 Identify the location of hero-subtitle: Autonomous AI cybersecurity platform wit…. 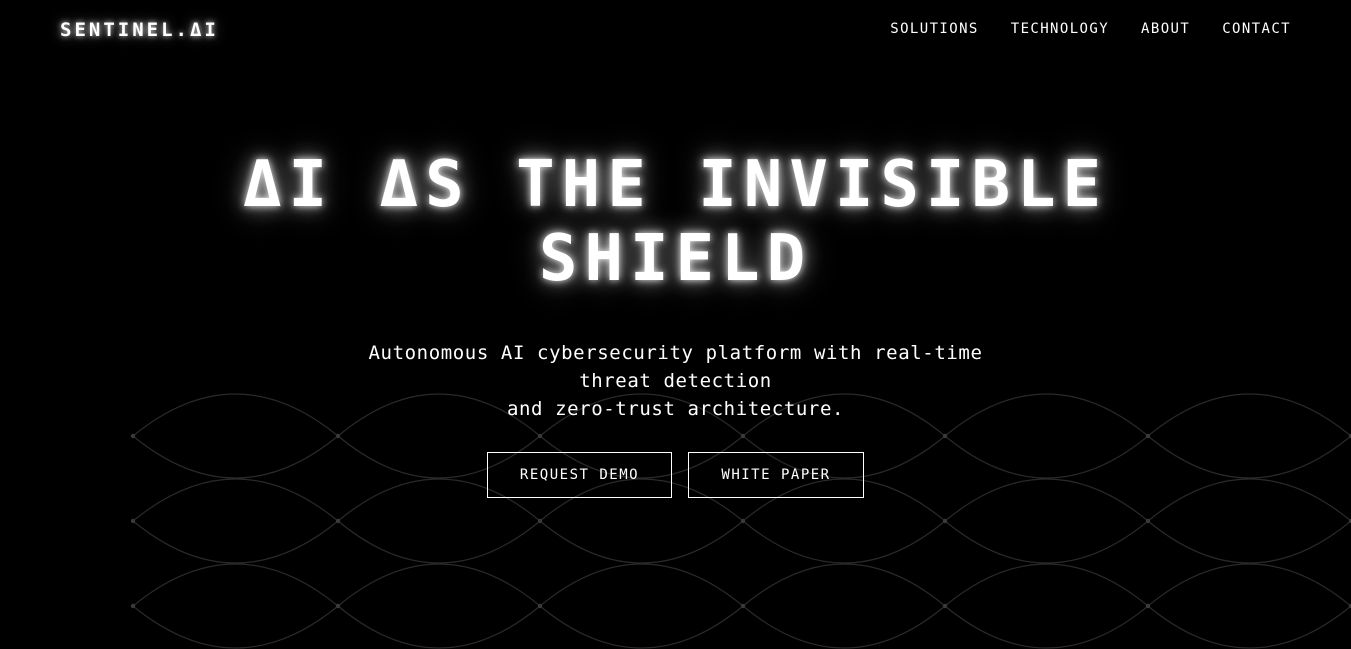
(675, 381).